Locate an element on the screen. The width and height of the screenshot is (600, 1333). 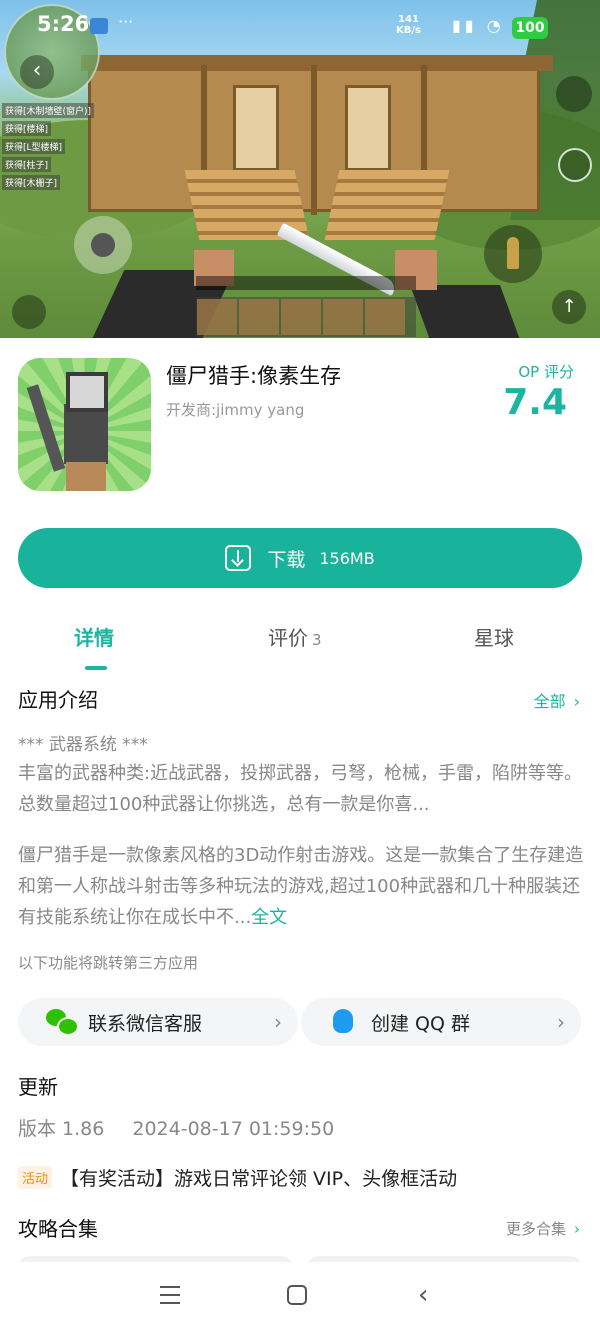
download-button: 下载 156MB is located at coordinates (300, 558).